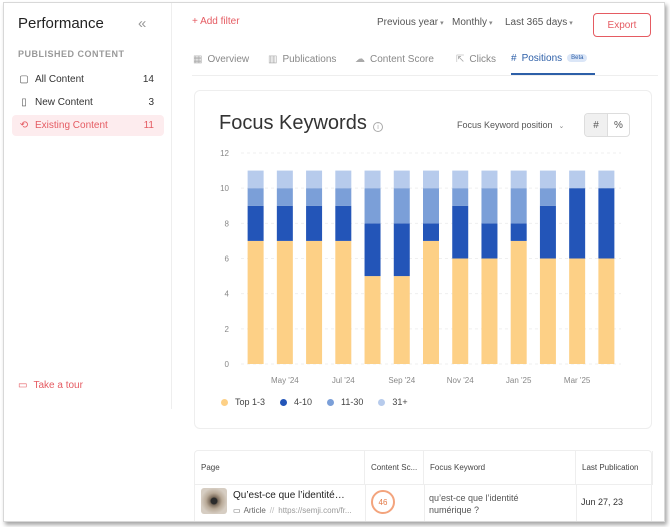  I want to click on info-icon: i, so click(378, 127).